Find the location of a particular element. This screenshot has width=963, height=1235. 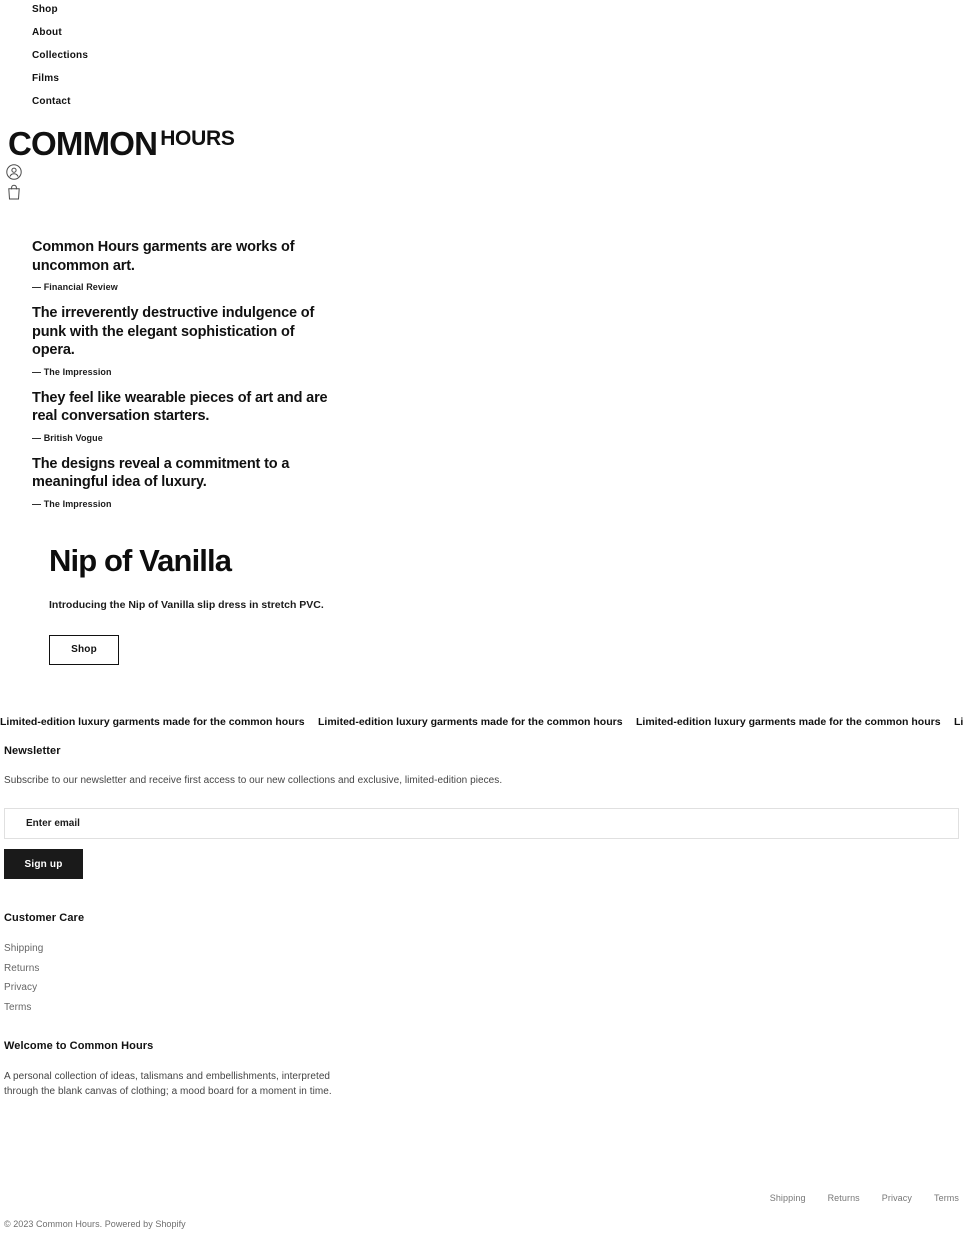

nav-item-collections: Collections is located at coordinates (481, 56).